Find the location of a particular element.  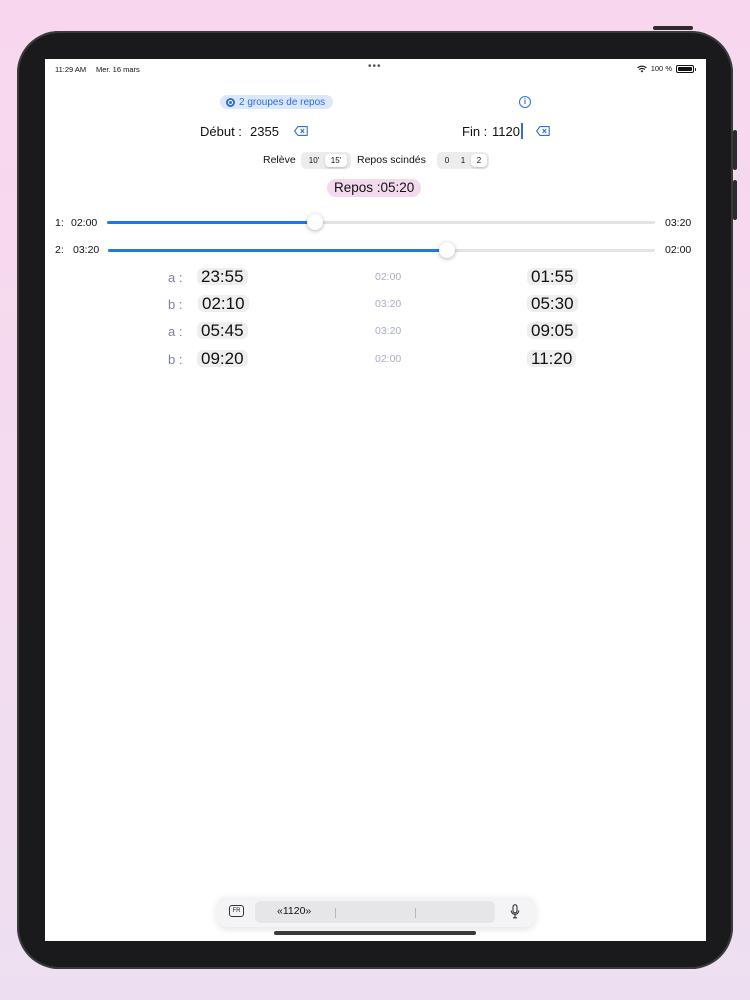

row-1-end: 01:55 is located at coordinates (552, 276).